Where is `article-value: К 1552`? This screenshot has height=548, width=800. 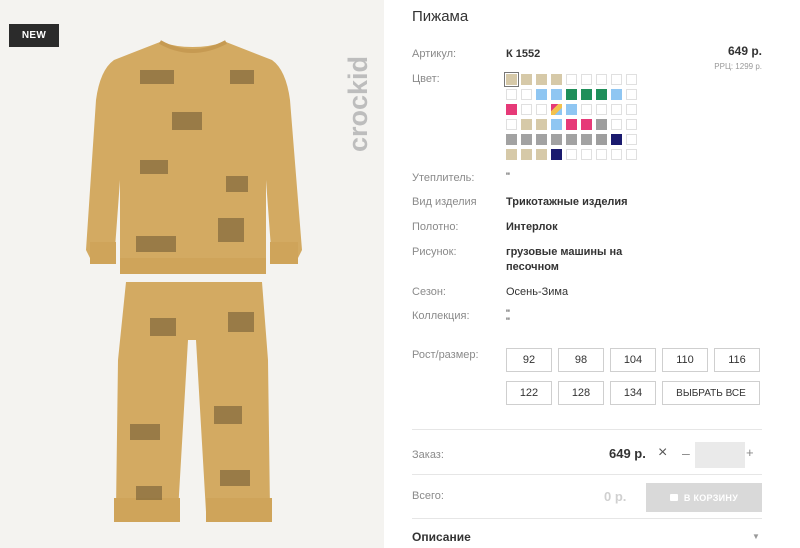 article-value: К 1552 is located at coordinates (523, 54).